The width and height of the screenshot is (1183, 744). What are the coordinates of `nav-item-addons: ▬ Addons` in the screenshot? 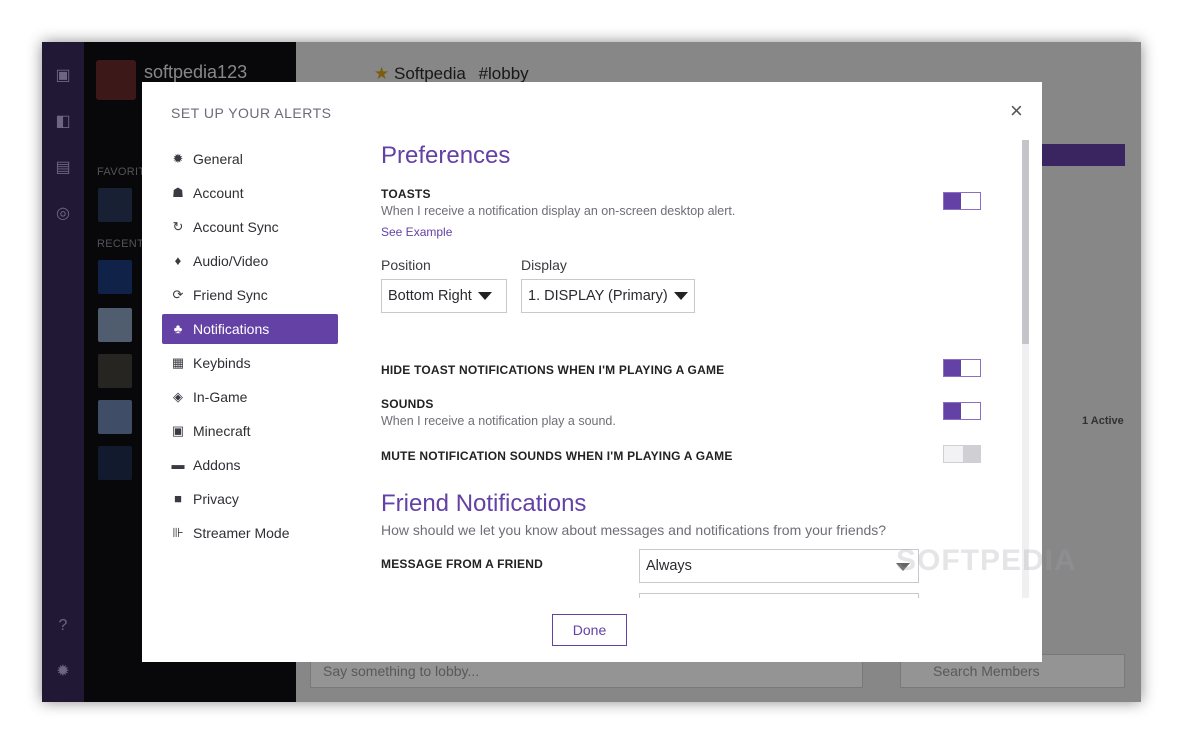 It's located at (250, 465).